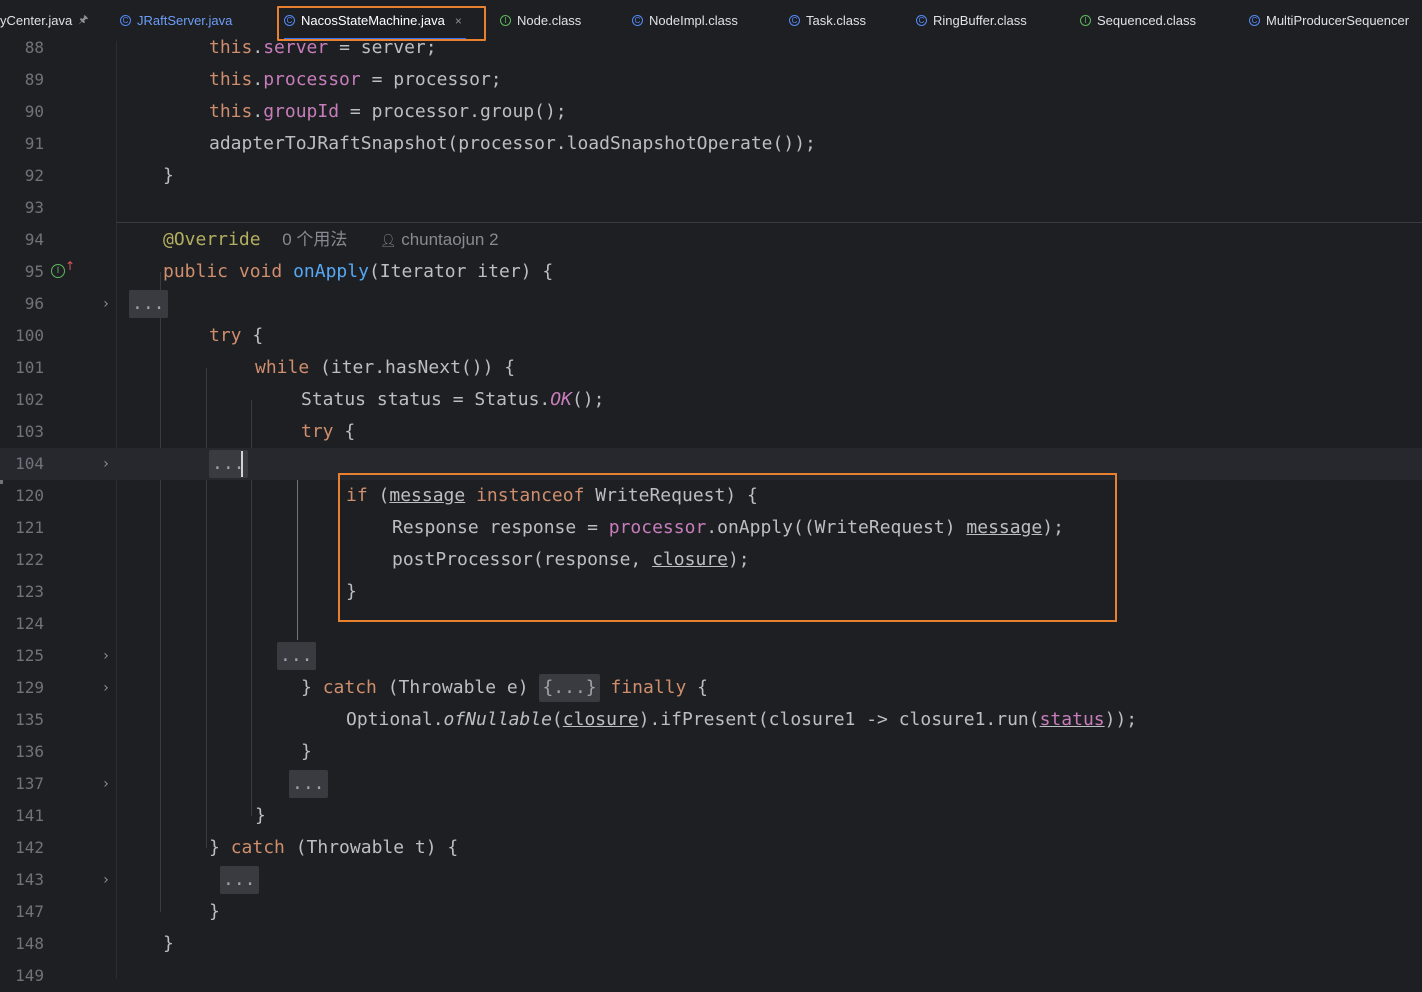 The image size is (1422, 992). Describe the element at coordinates (648, 687) in the screenshot. I see `keyword: finally` at that location.